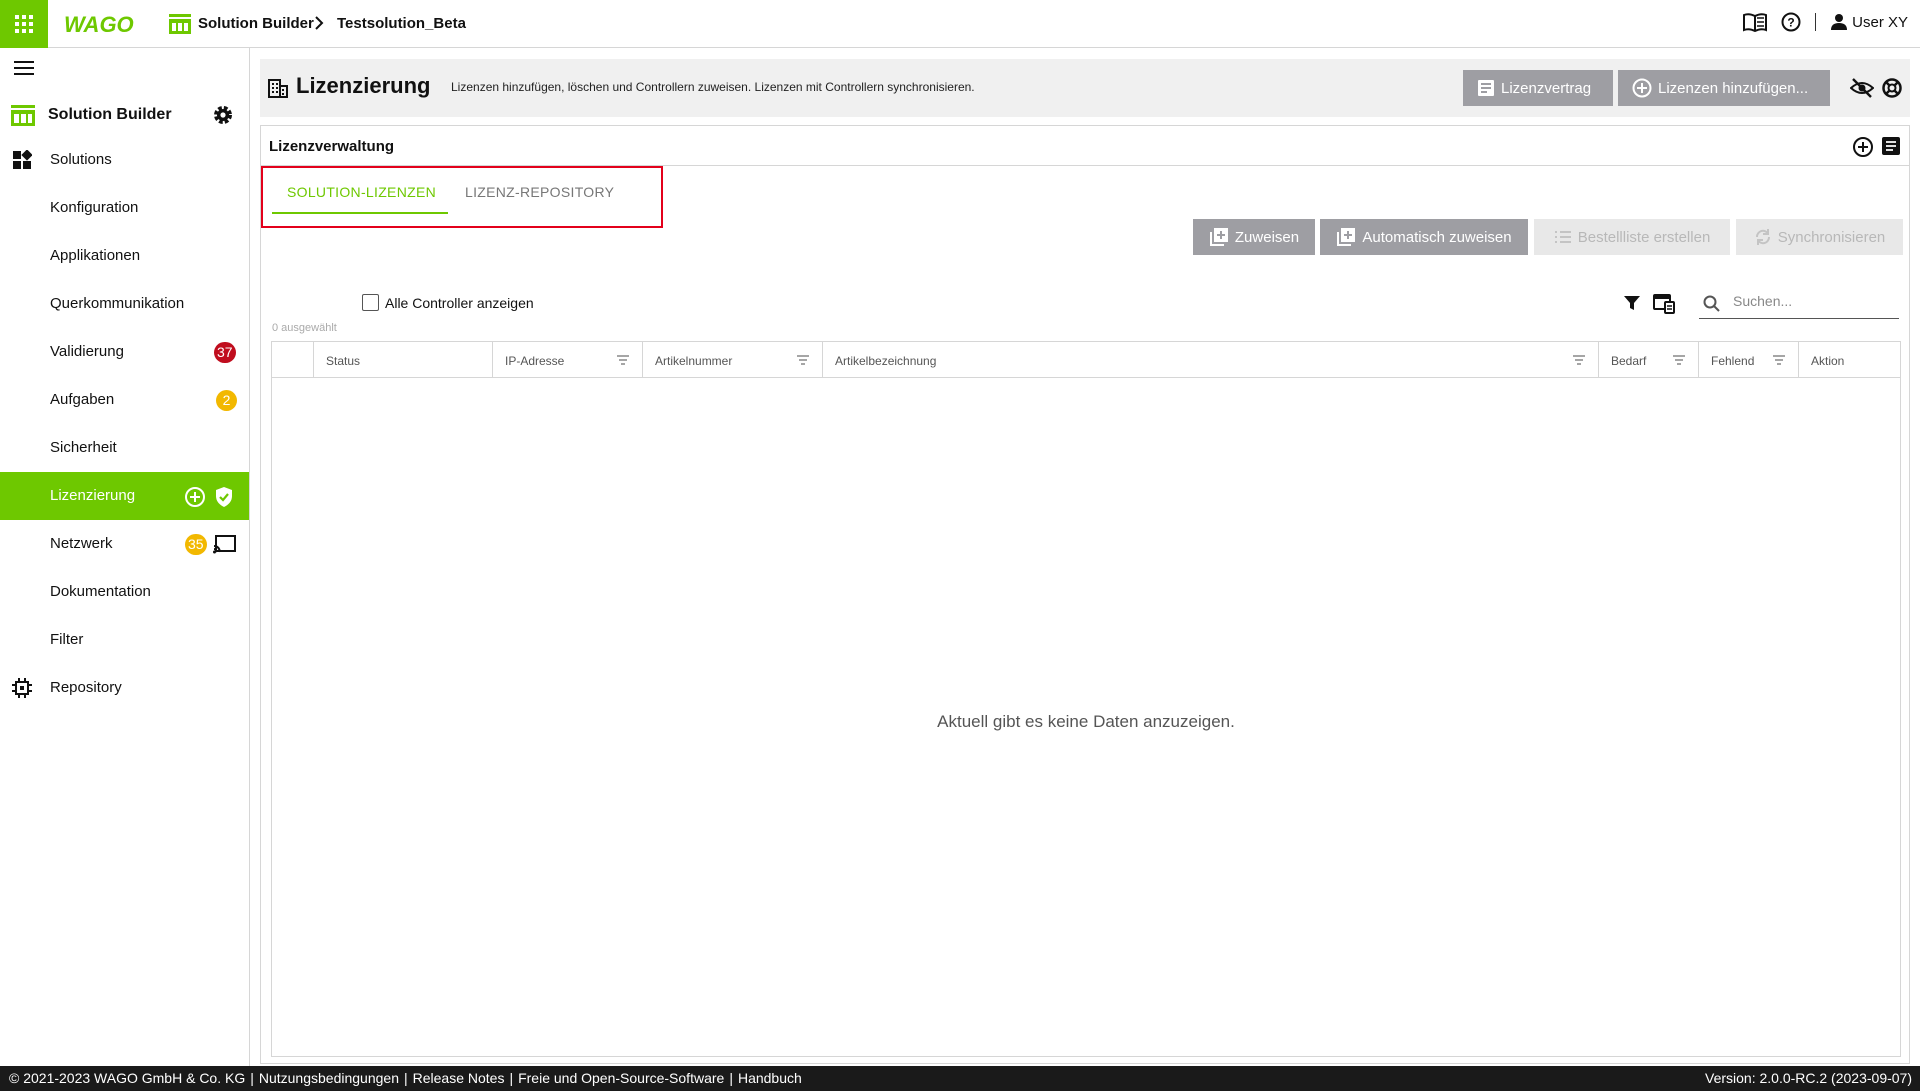 The width and height of the screenshot is (1920, 1091). Describe the element at coordinates (100, 591) in the screenshot. I see `sidebar-item-label: Dokumentation` at that location.